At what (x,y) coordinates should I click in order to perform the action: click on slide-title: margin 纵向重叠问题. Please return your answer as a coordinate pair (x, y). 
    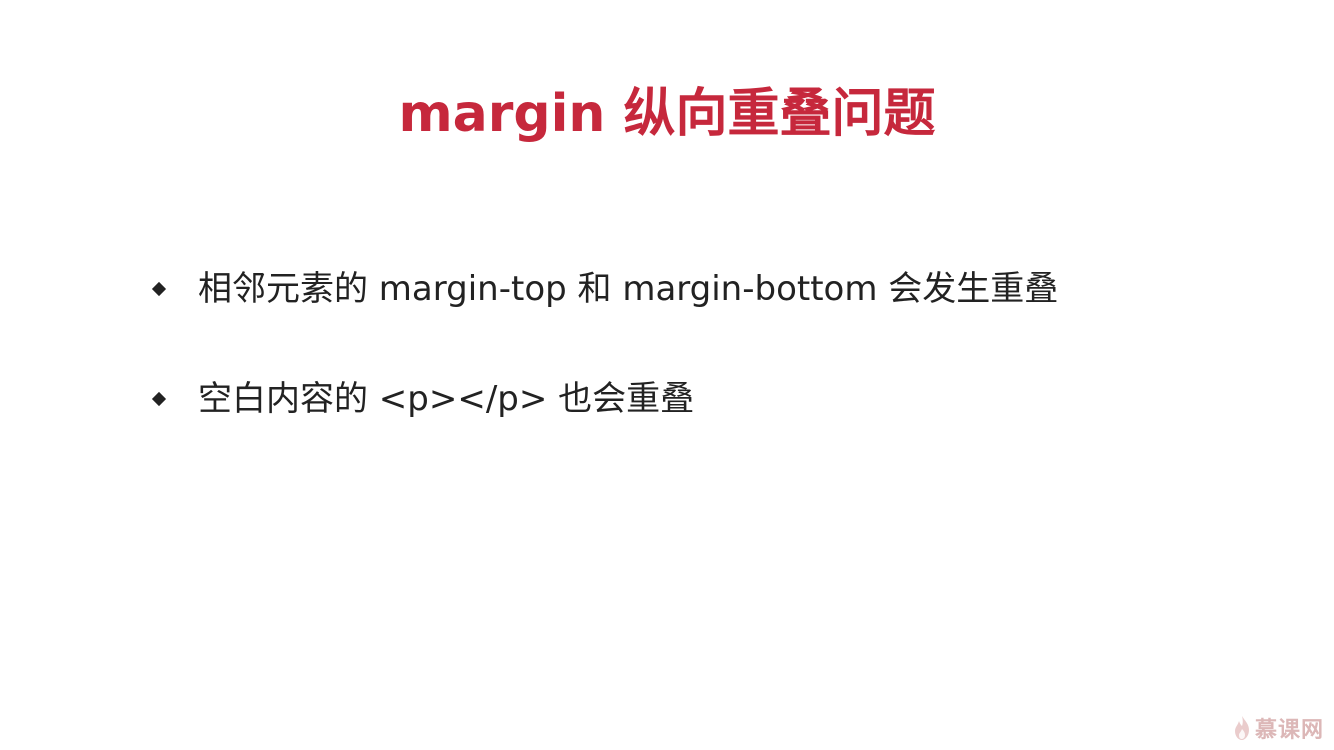
    Looking at the image, I should click on (667, 114).